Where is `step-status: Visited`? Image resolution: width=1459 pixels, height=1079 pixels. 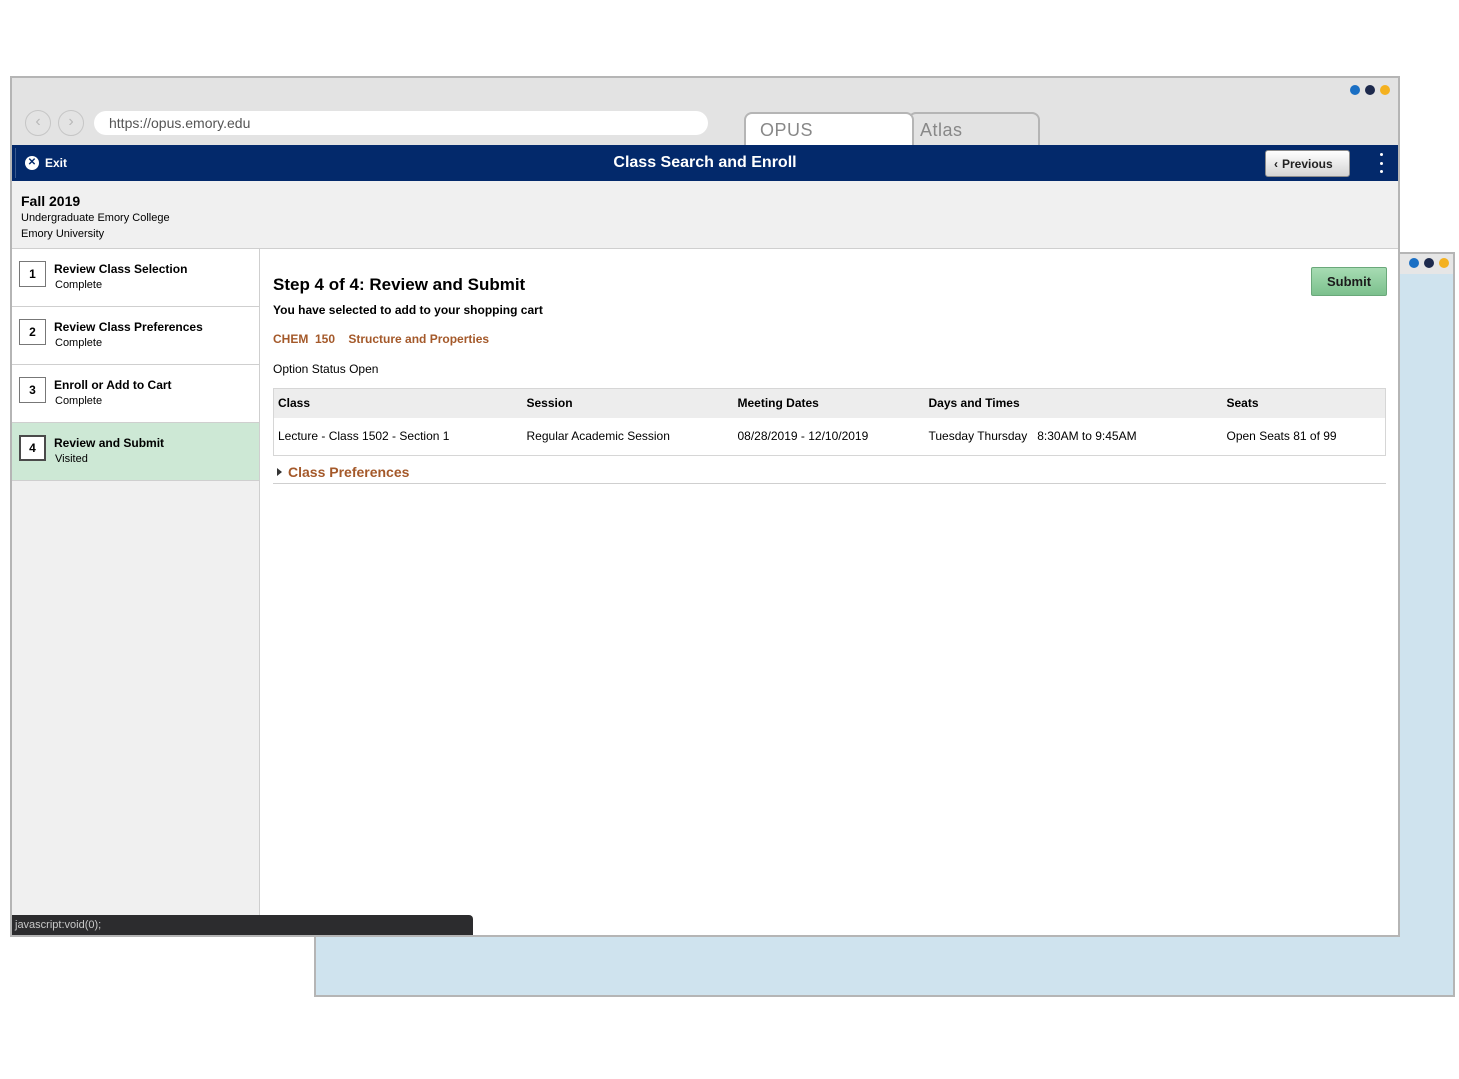 step-status: Visited is located at coordinates (71, 459).